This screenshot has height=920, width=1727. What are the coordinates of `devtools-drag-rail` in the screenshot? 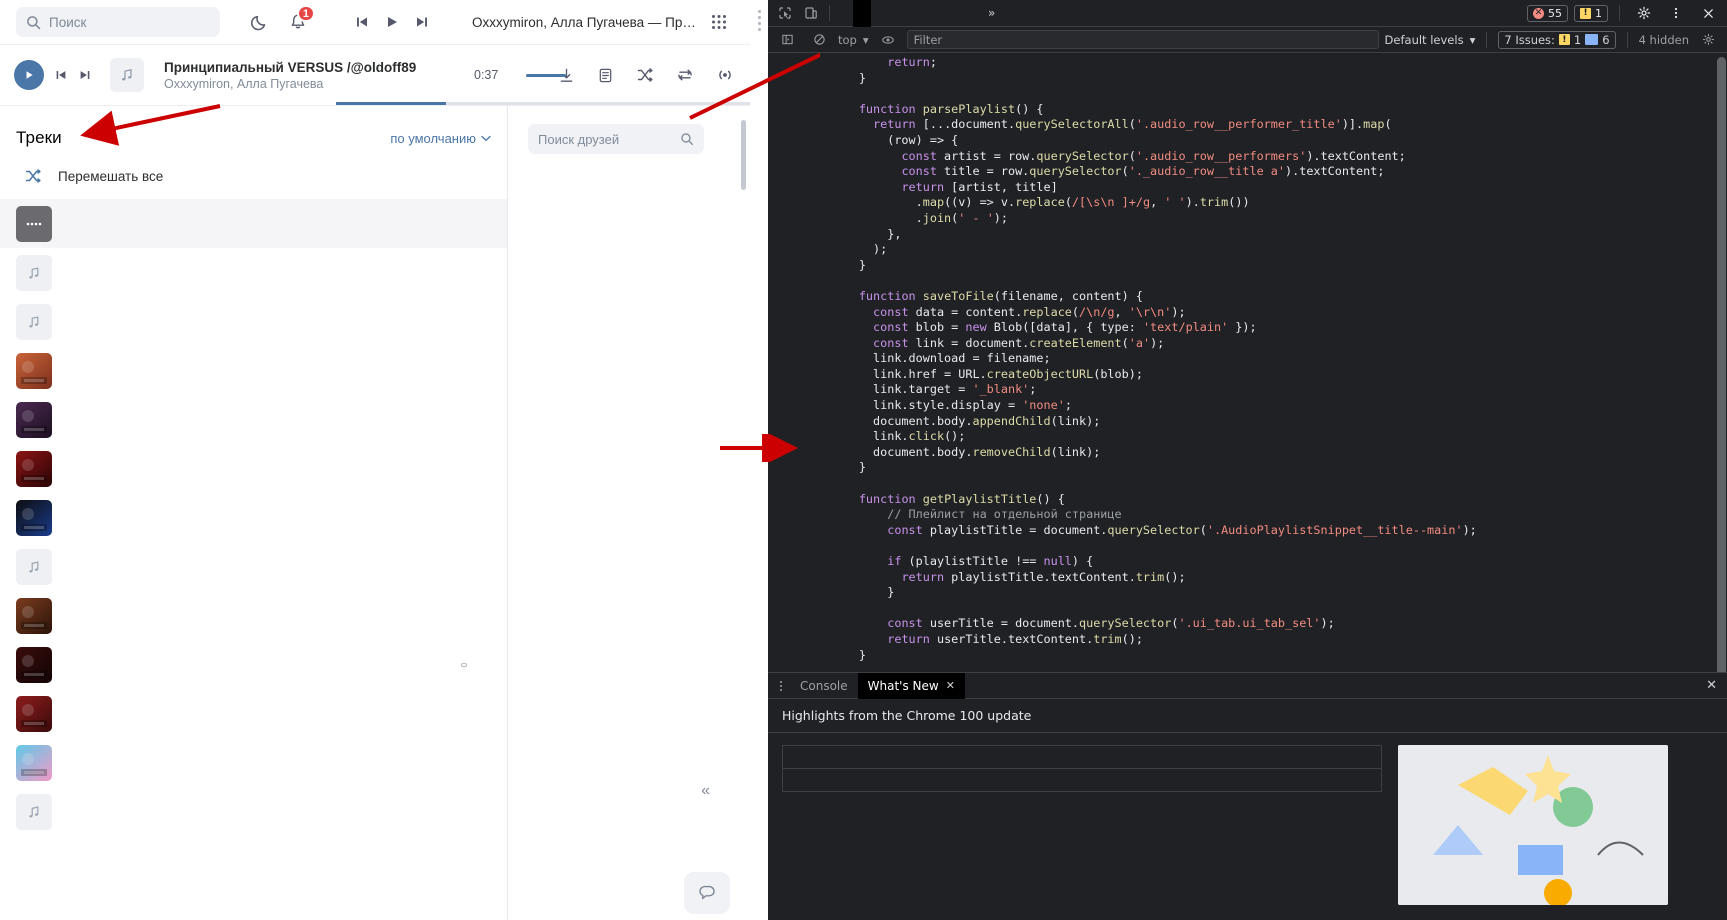 It's located at (759, 460).